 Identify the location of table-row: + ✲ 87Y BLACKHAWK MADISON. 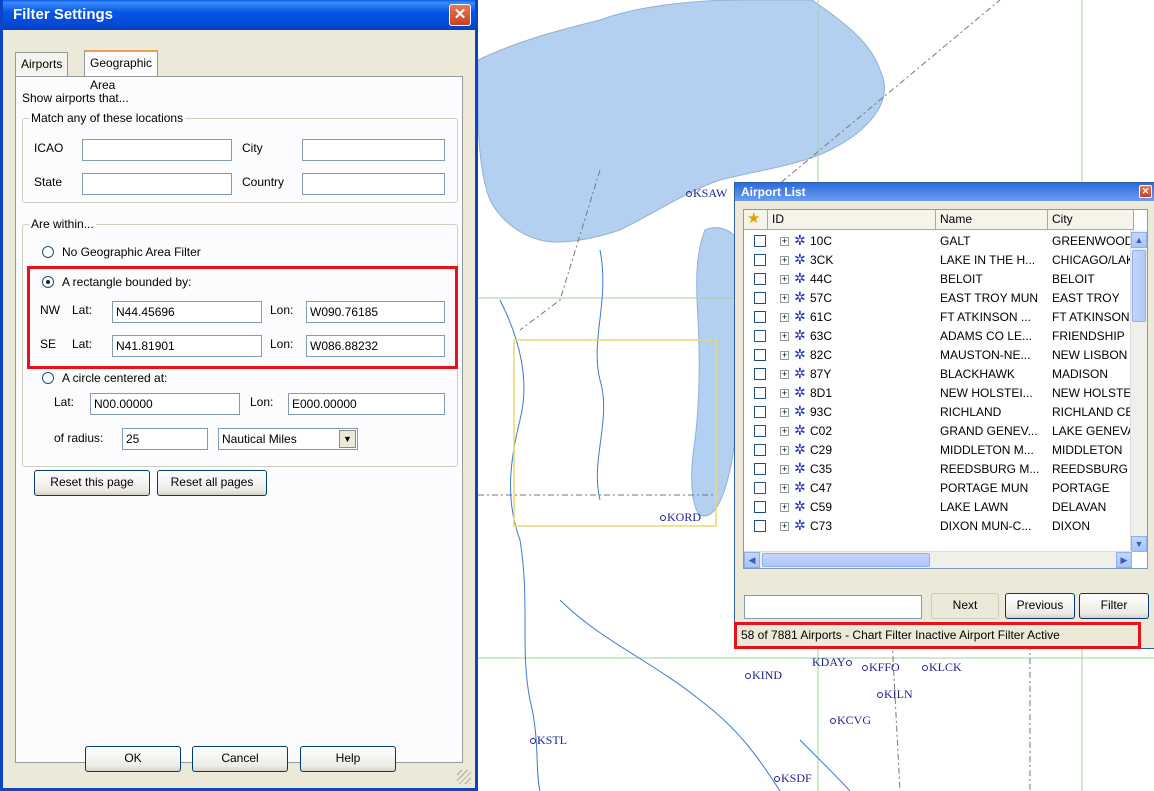
(939, 374).